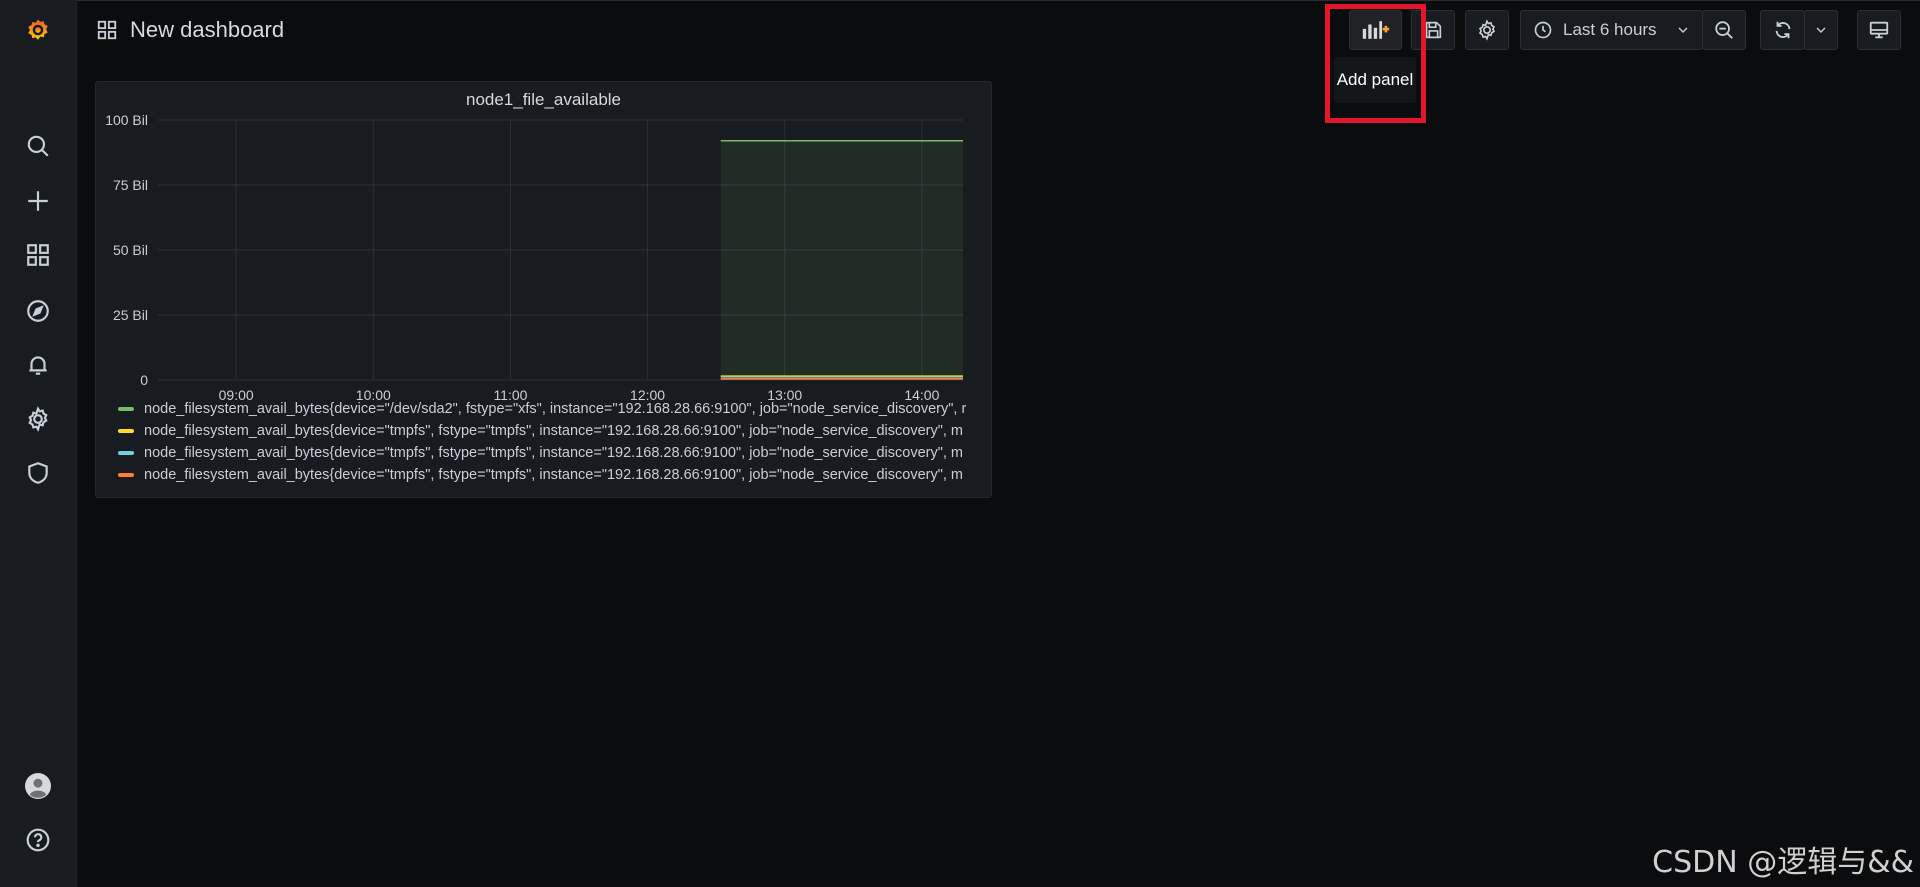 This screenshot has width=1920, height=887. What do you see at coordinates (1543, 30) in the screenshot?
I see `clock-icon` at bounding box center [1543, 30].